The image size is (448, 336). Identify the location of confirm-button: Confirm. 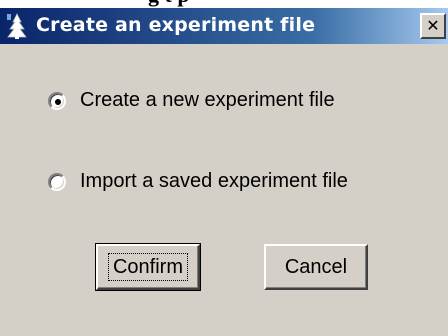
(148, 267).